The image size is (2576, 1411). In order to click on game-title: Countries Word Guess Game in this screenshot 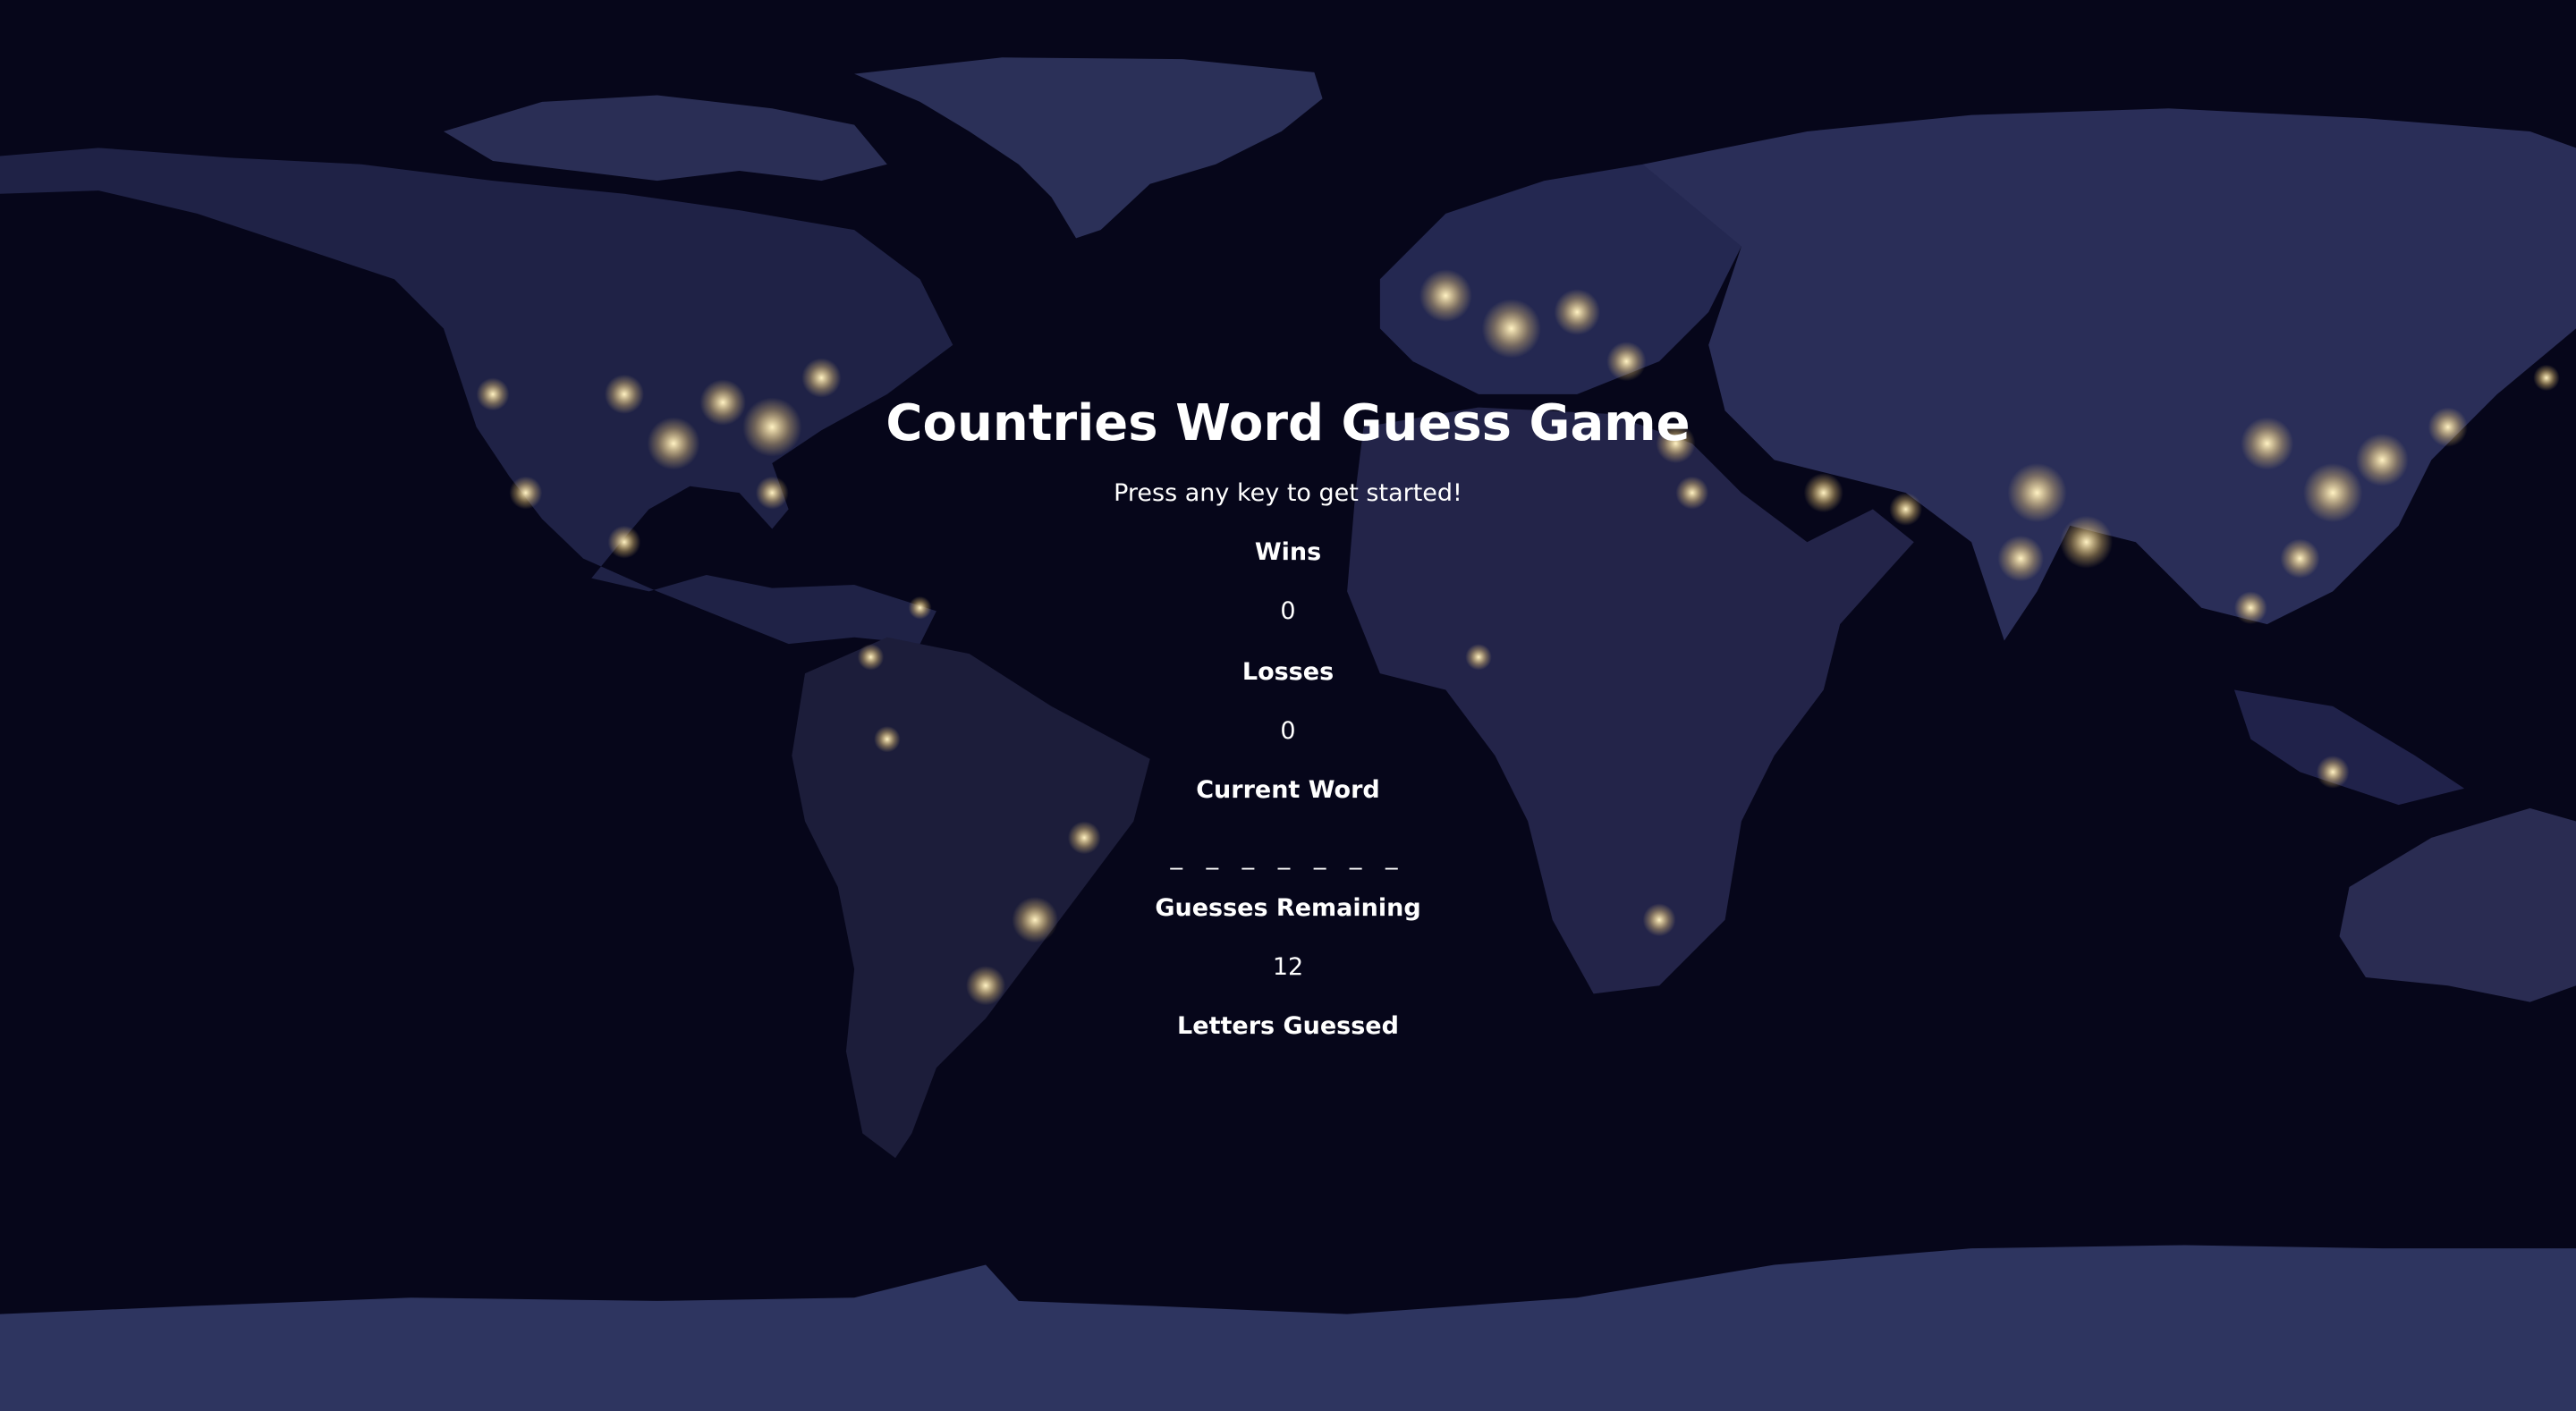, I will do `click(1288, 423)`.